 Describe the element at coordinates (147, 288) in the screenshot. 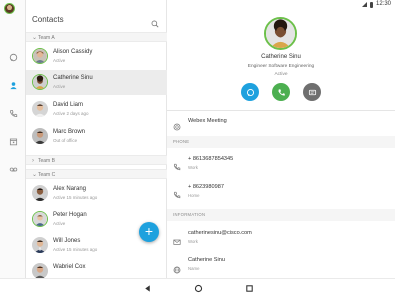

I see `back-icon` at that location.